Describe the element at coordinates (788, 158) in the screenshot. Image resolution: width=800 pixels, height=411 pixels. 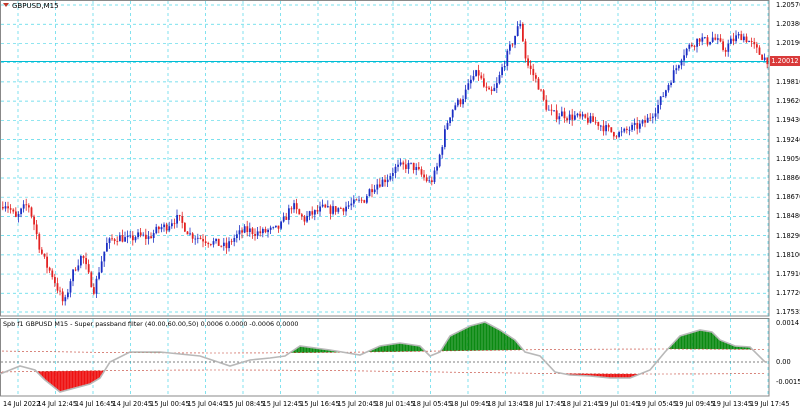
I see `price-tick-label: 1.19050` at that location.